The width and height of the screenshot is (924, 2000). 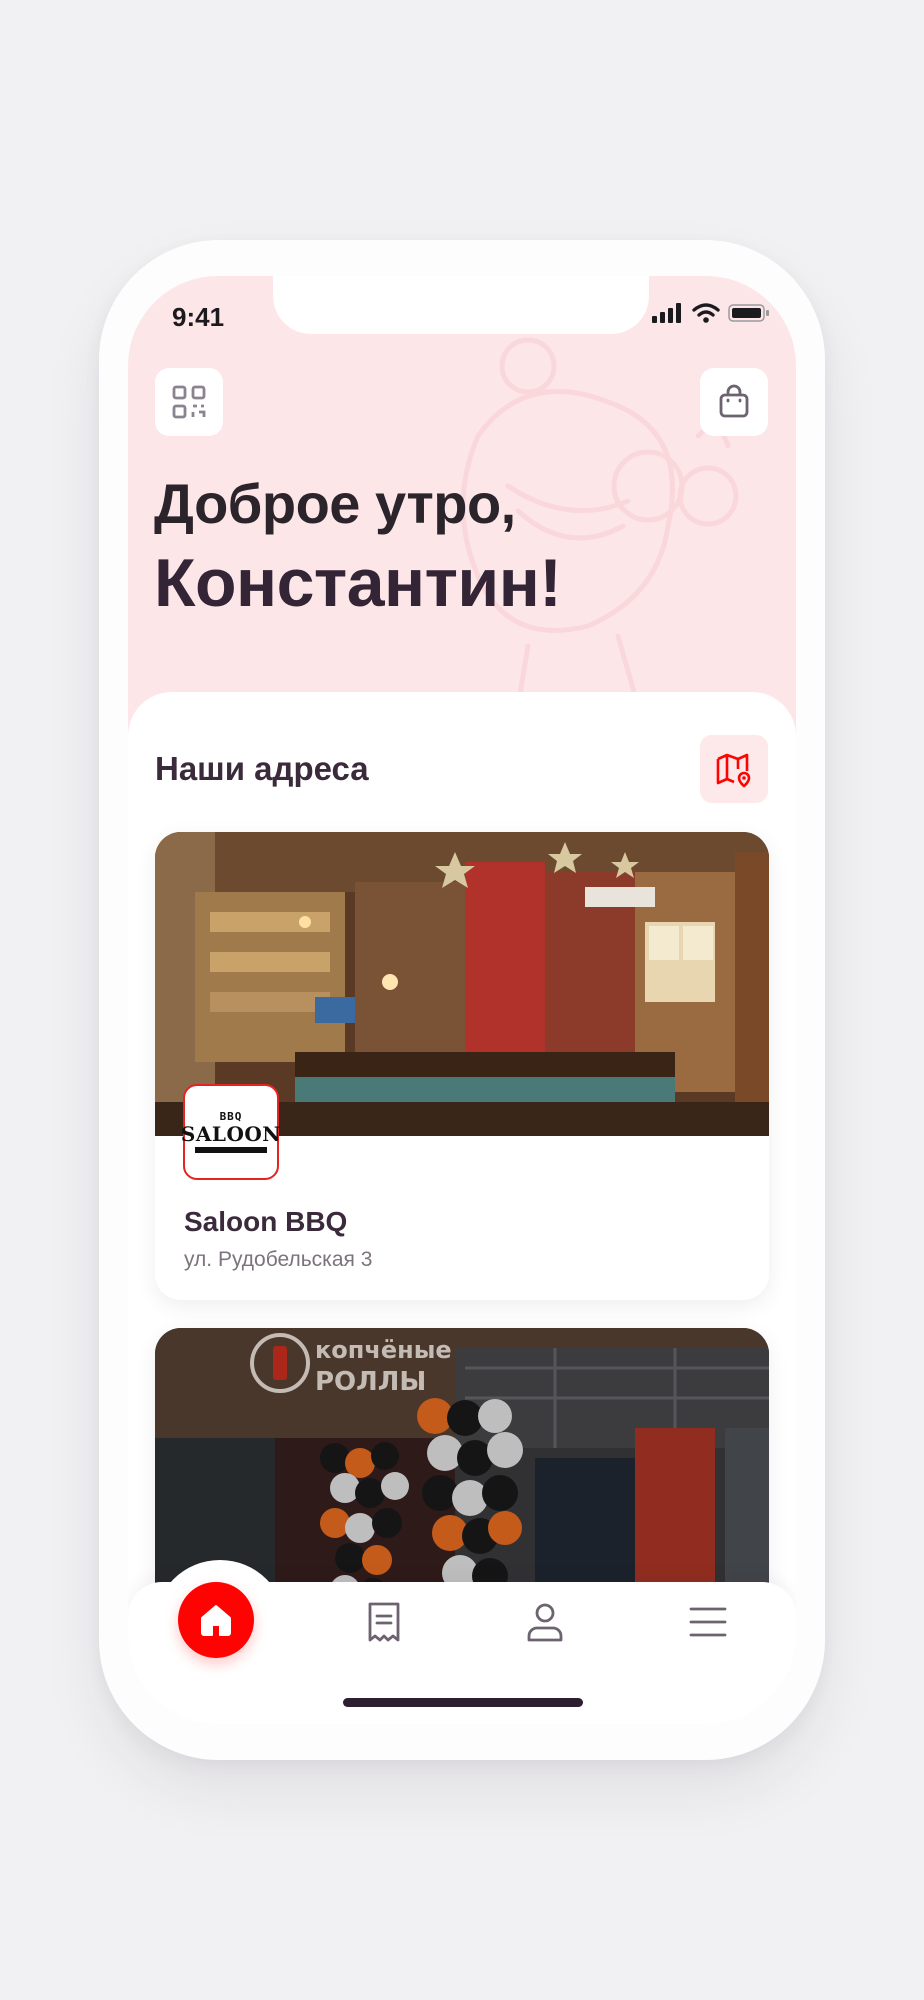 I want to click on restaurant-logo: BBQ SALOON, so click(x=231, y=1132).